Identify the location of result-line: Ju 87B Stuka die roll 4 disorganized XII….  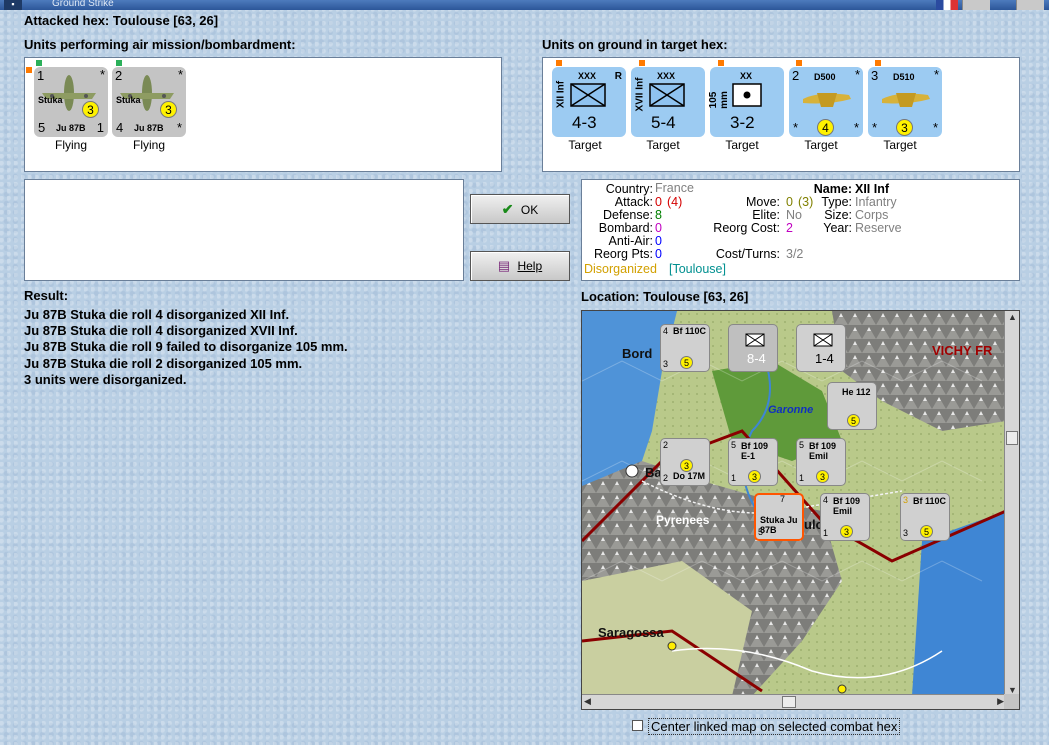
(157, 314).